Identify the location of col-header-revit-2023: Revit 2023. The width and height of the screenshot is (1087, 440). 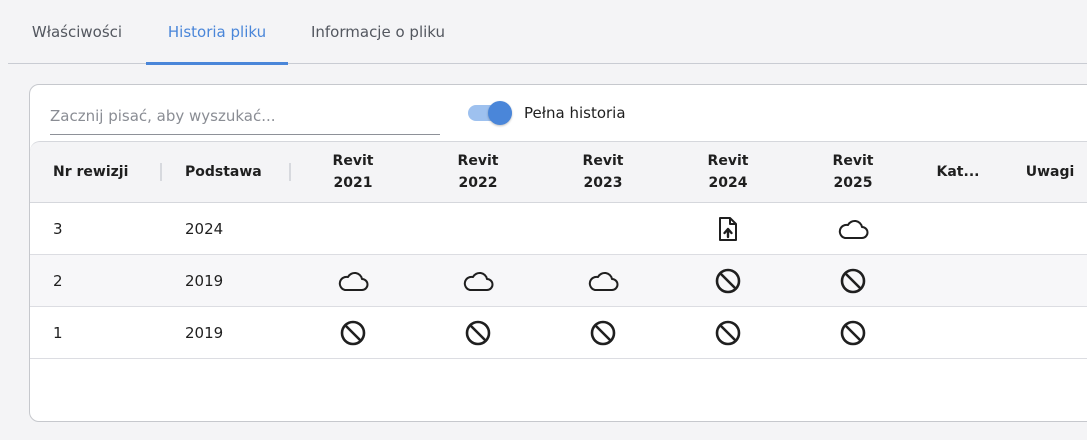
(603, 172).